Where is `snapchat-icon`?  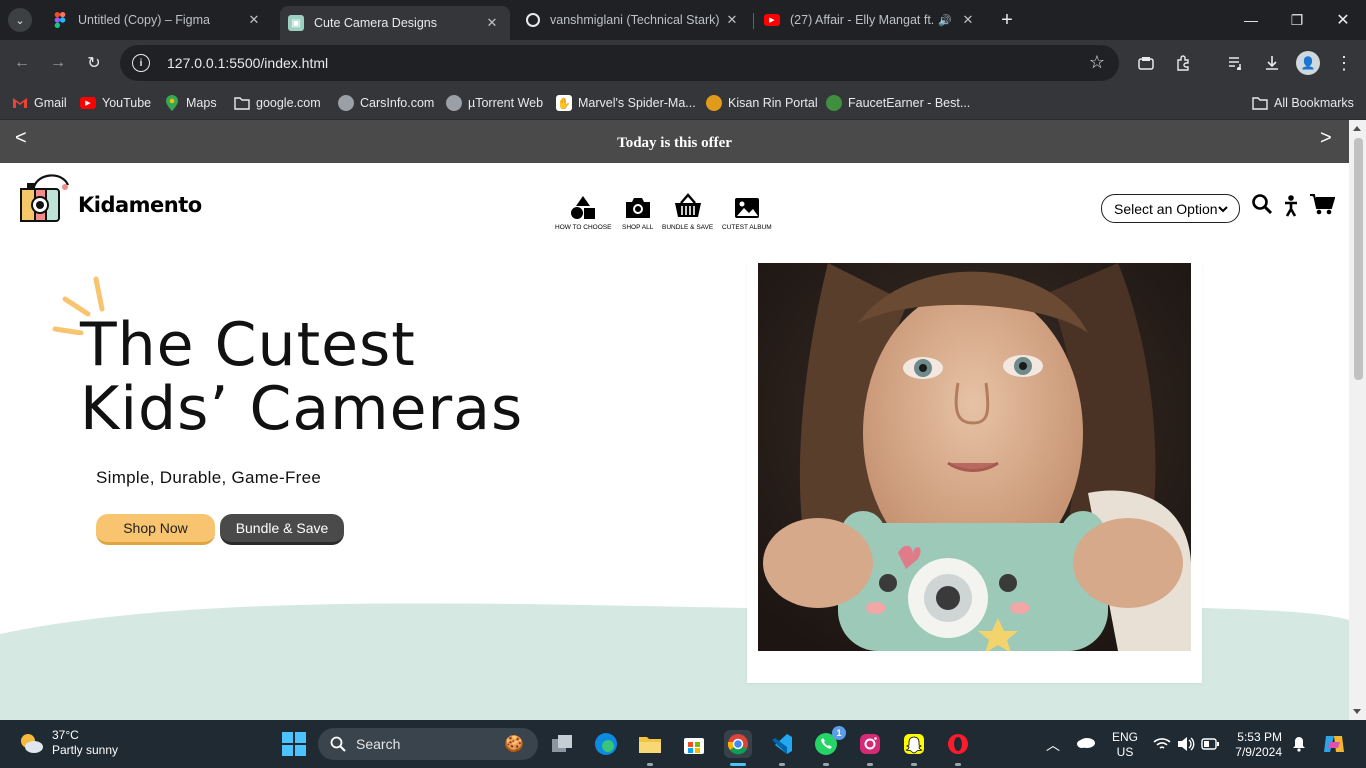
snapchat-icon is located at coordinates (914, 744).